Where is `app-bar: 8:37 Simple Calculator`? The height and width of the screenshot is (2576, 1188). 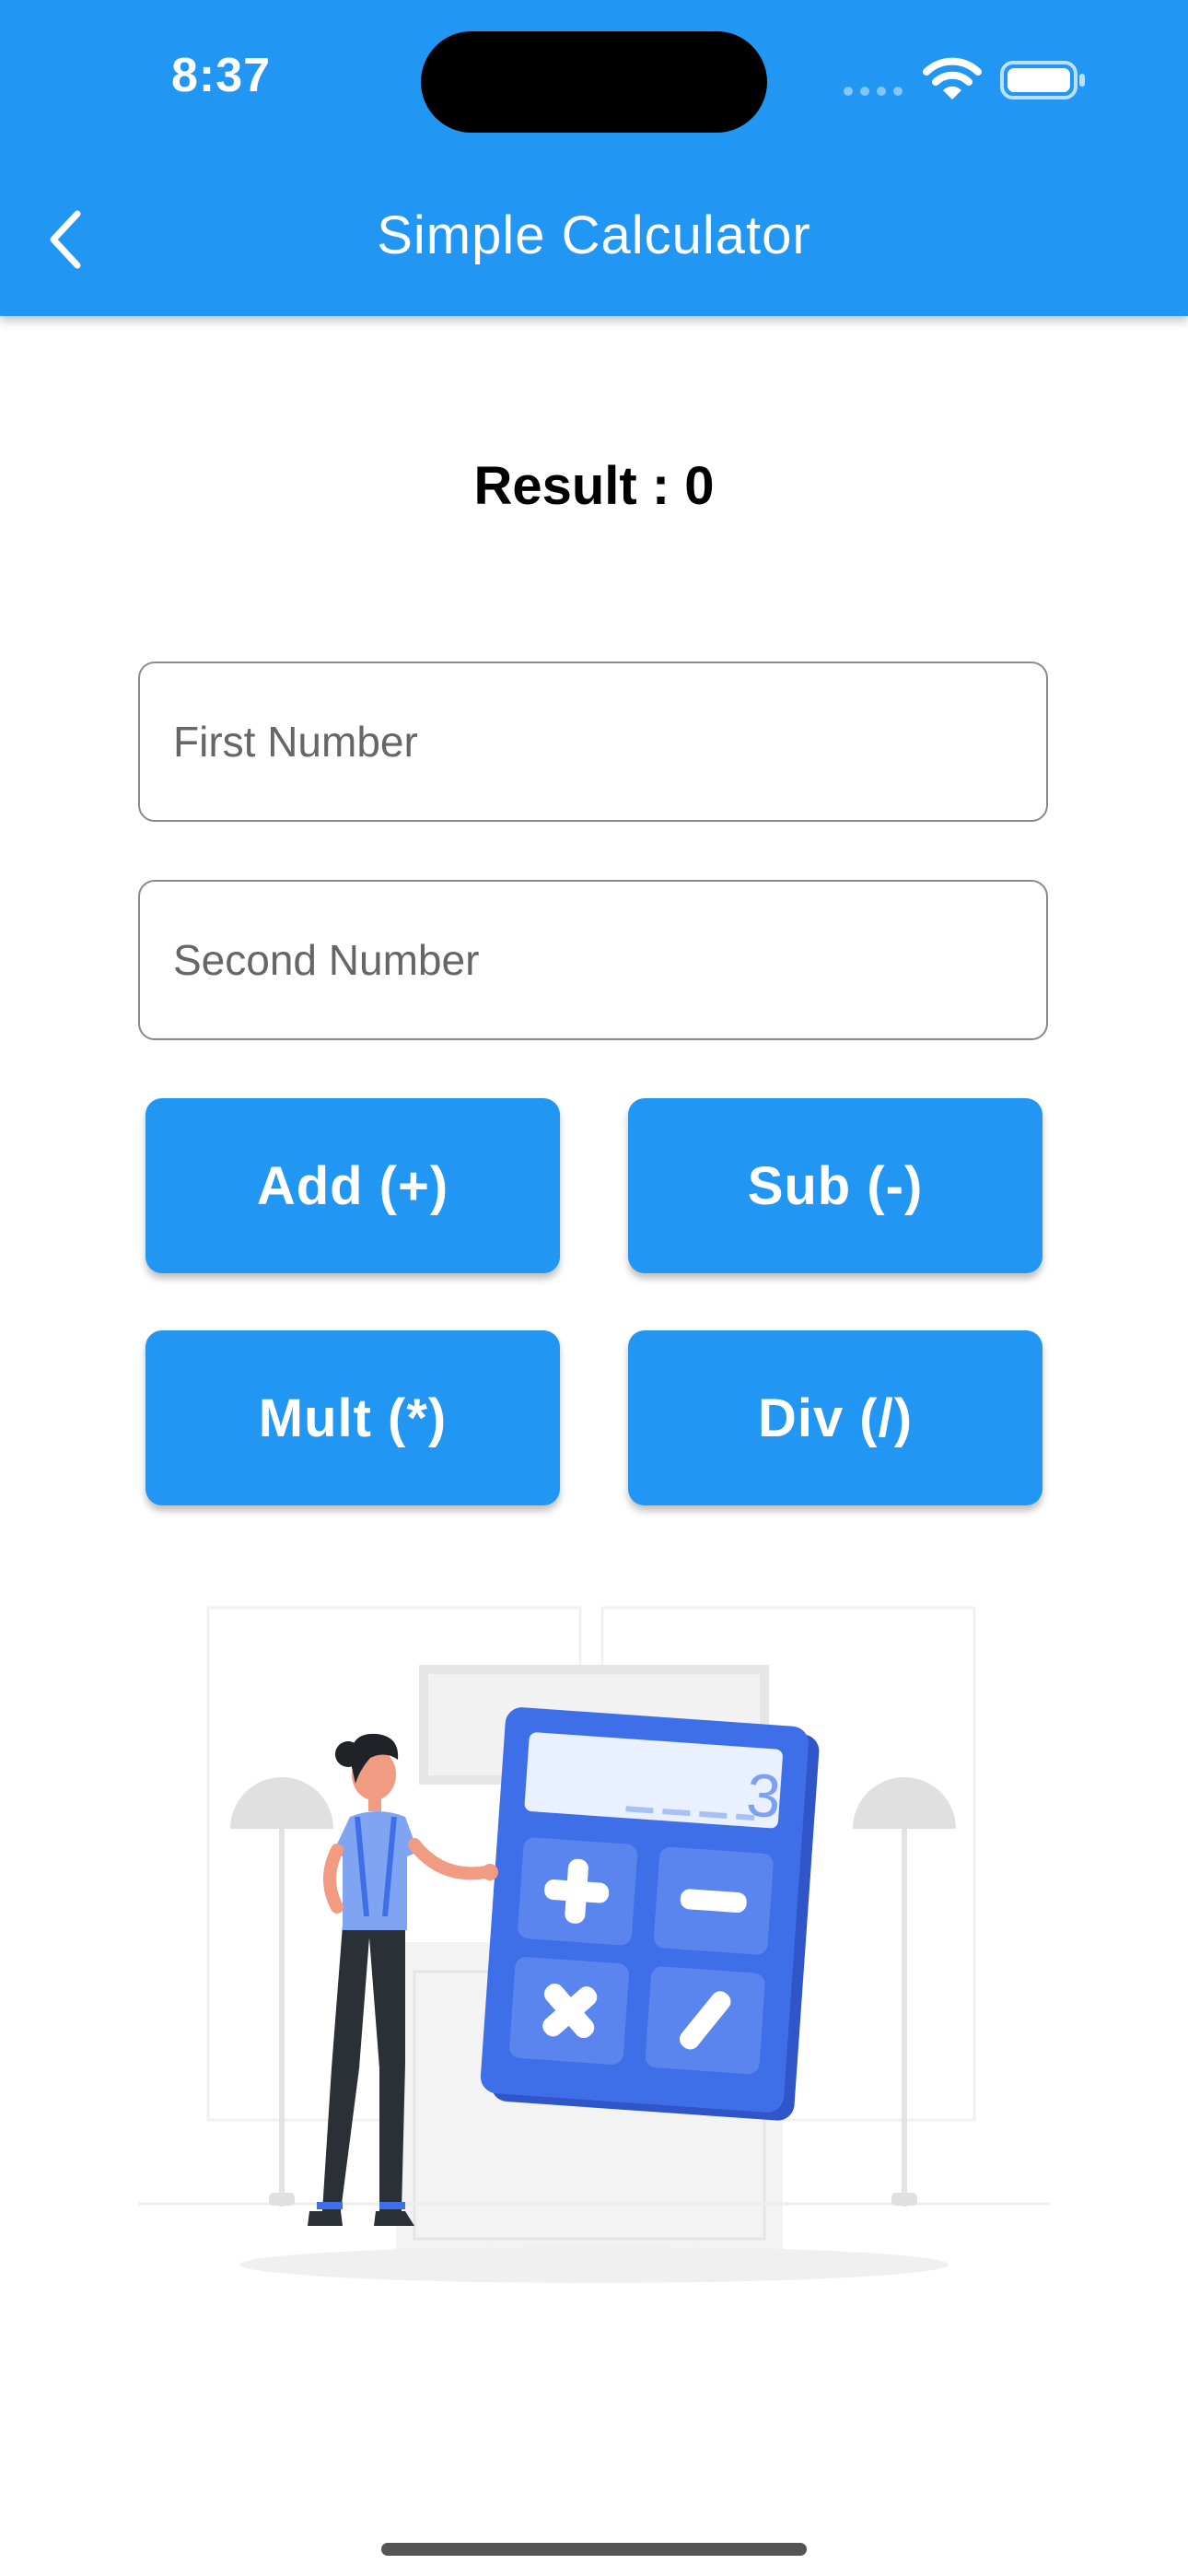
app-bar: 8:37 Simple Calculator is located at coordinates (594, 158).